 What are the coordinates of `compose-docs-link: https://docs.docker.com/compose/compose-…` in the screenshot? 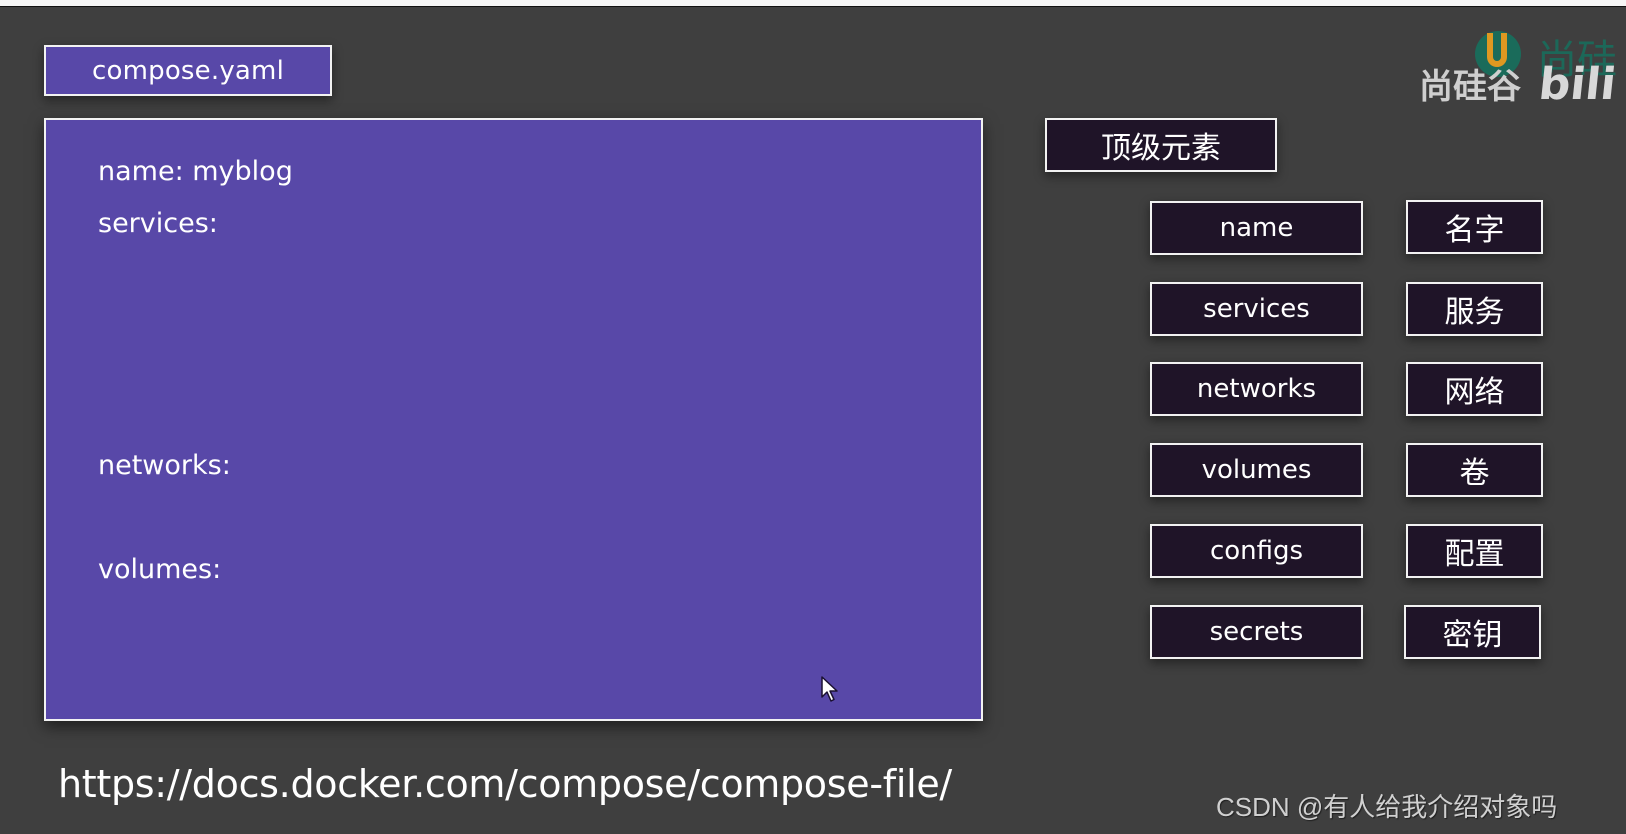 It's located at (505, 784).